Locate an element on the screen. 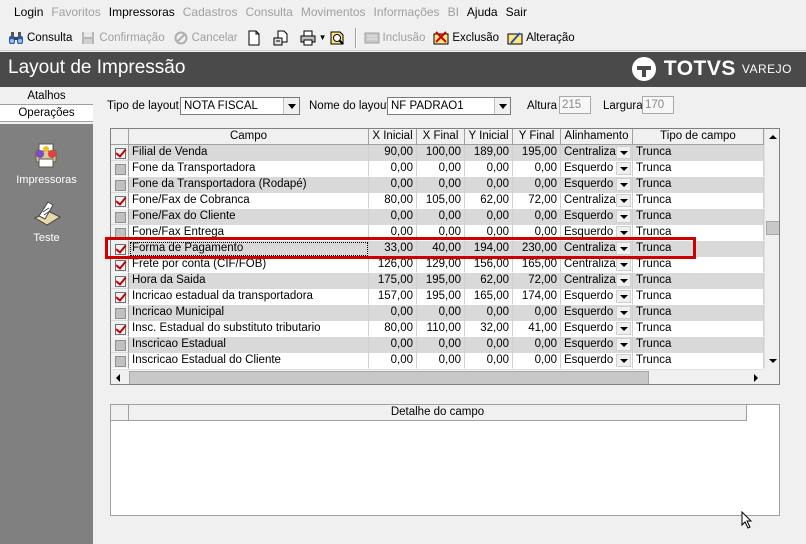 This screenshot has width=806, height=544. cell-y-ini: 62,00 is located at coordinates (489, 201).